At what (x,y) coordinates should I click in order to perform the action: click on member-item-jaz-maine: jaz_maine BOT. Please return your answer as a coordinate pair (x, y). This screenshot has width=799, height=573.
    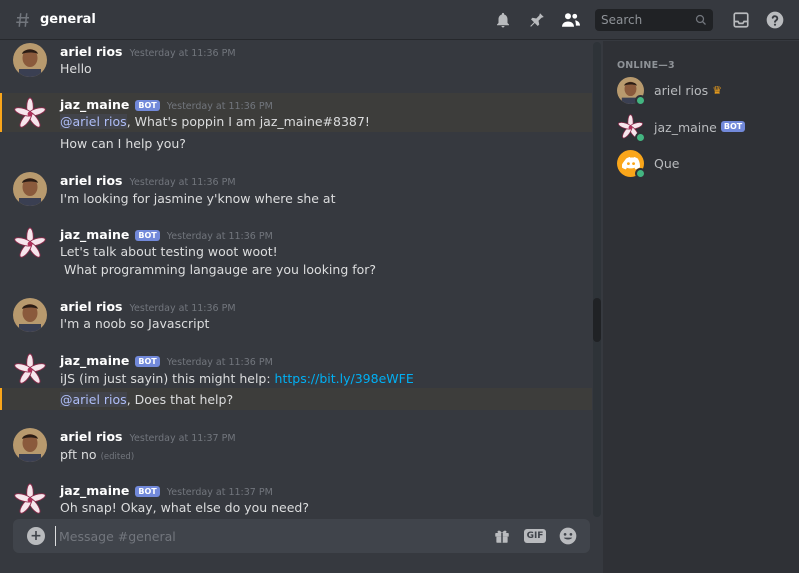
    Looking at the image, I should click on (704, 127).